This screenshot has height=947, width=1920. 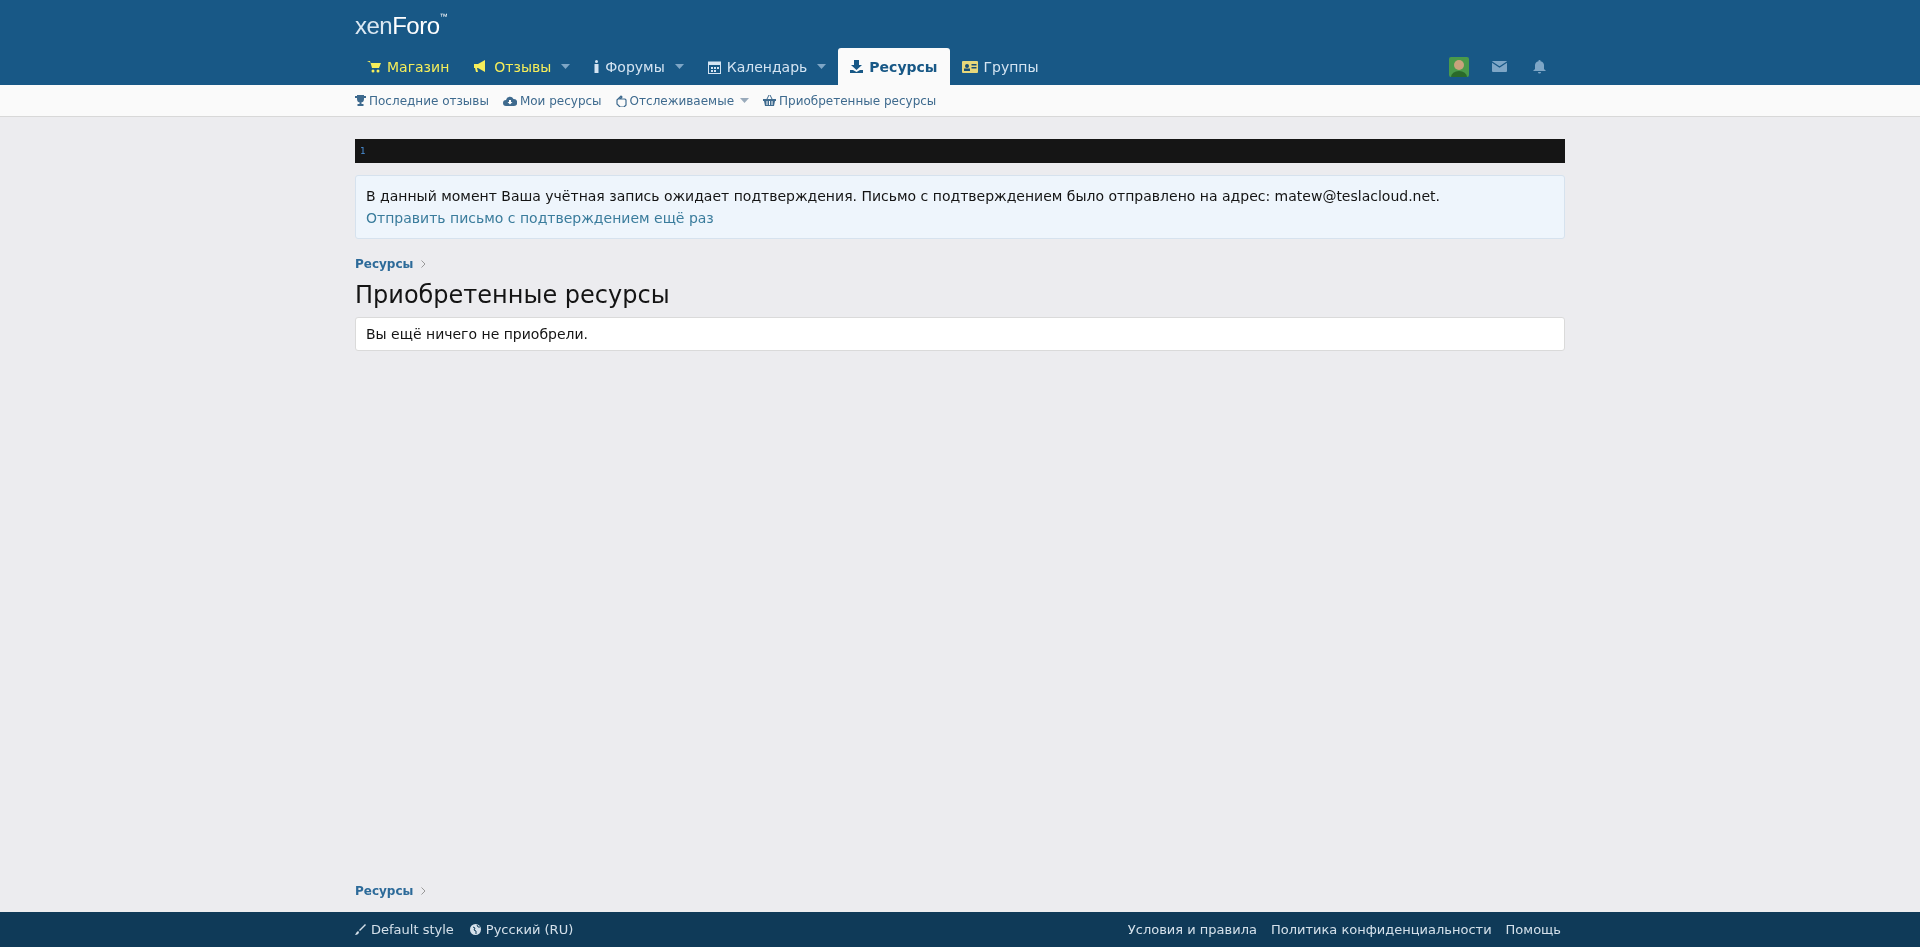 I want to click on sub-nav-link: Мои ресурсы, so click(x=552, y=100).